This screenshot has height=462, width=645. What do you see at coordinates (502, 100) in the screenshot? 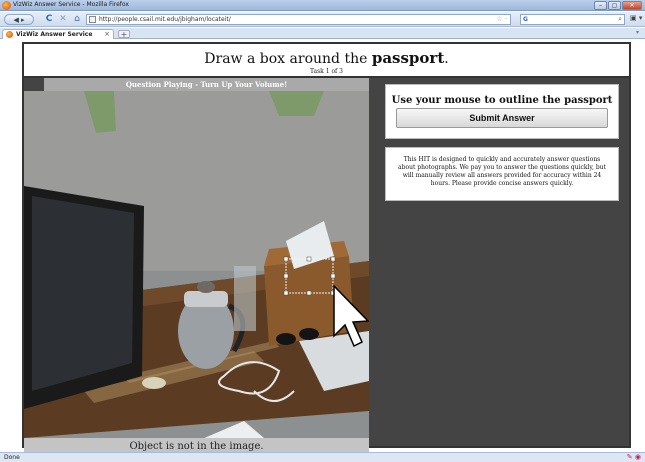
I see `outline-heading: Use your mouse to outline the passport` at bounding box center [502, 100].